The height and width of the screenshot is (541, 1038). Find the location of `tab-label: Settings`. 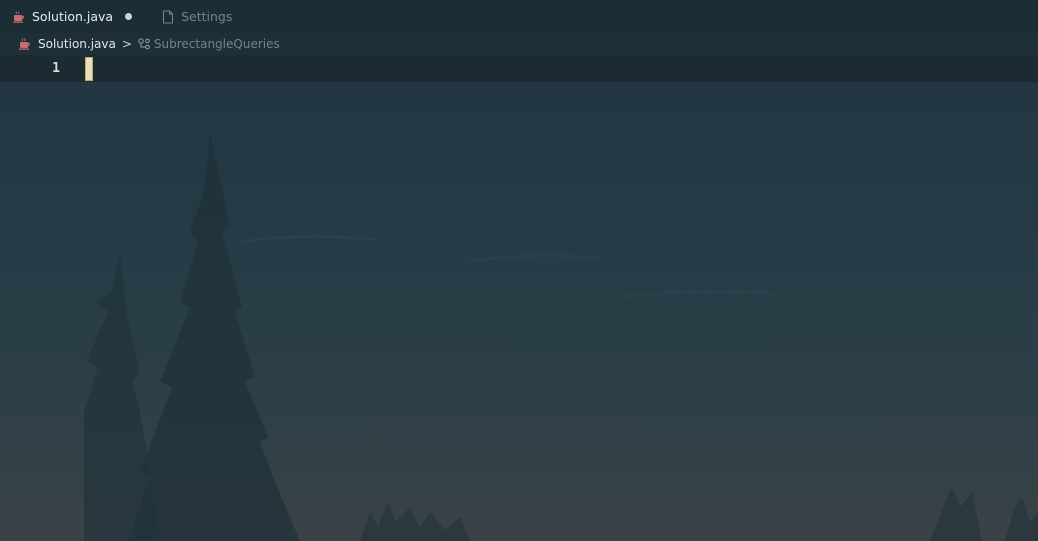

tab-label: Settings is located at coordinates (207, 16).